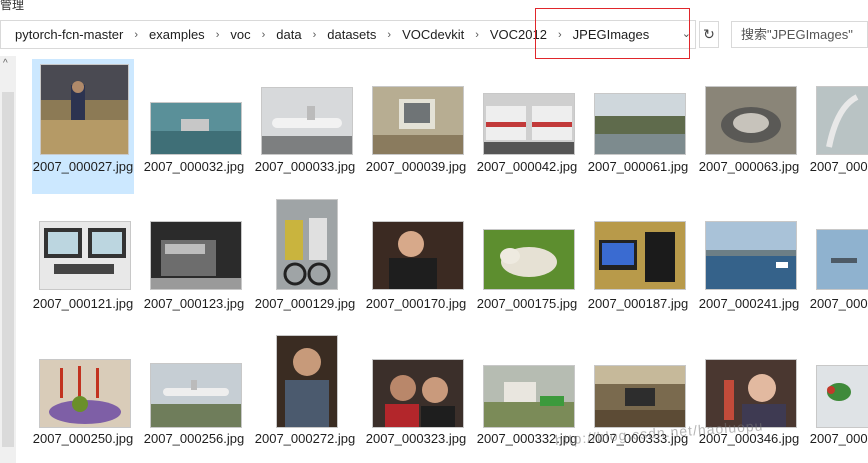 The height and width of the screenshot is (463, 868). I want to click on file-item: 2007_000129.jpg, so click(305, 266).